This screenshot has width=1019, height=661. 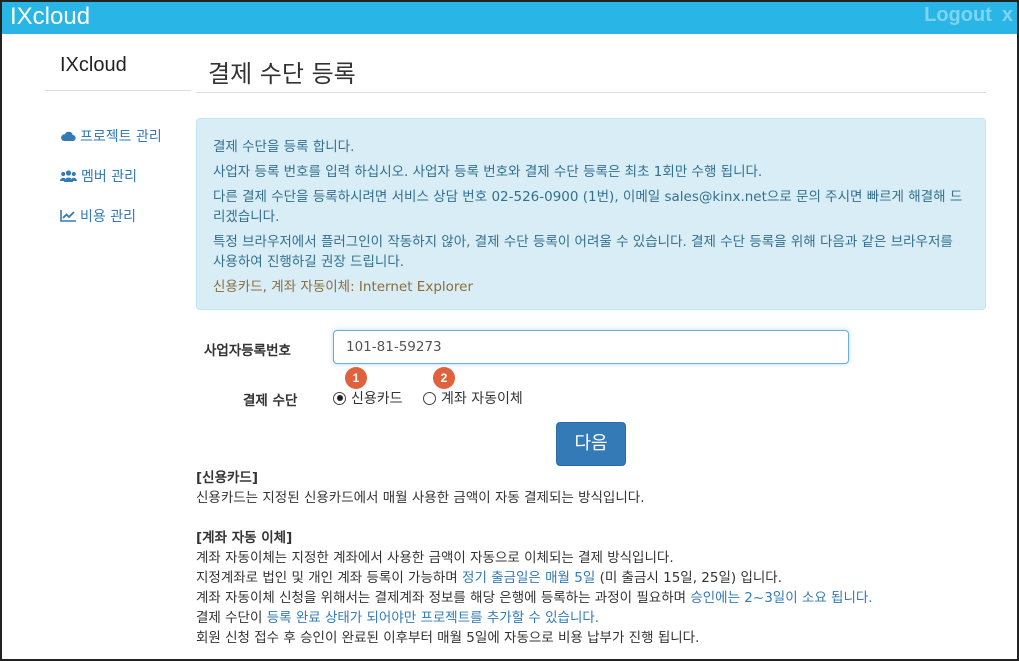 I want to click on page-title: 결제 수단 등록, so click(x=282, y=74).